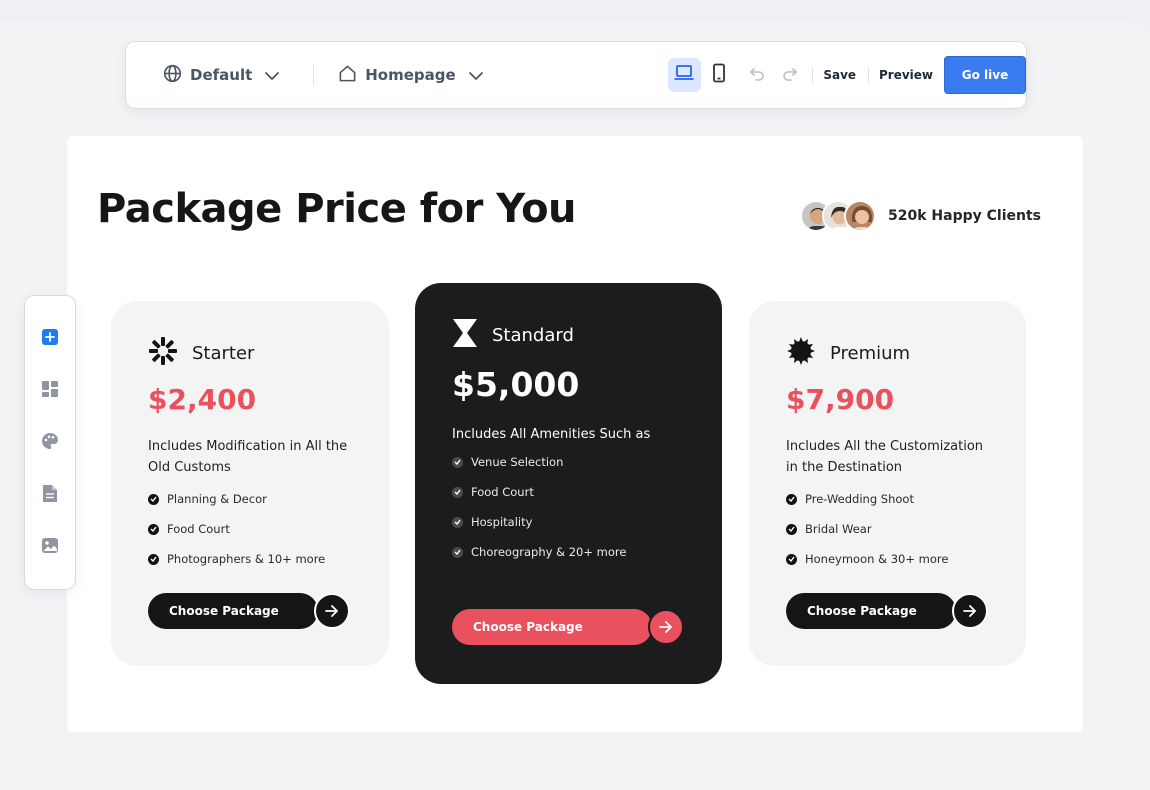 The height and width of the screenshot is (790, 1150). I want to click on editor-sidebar, so click(50, 442).